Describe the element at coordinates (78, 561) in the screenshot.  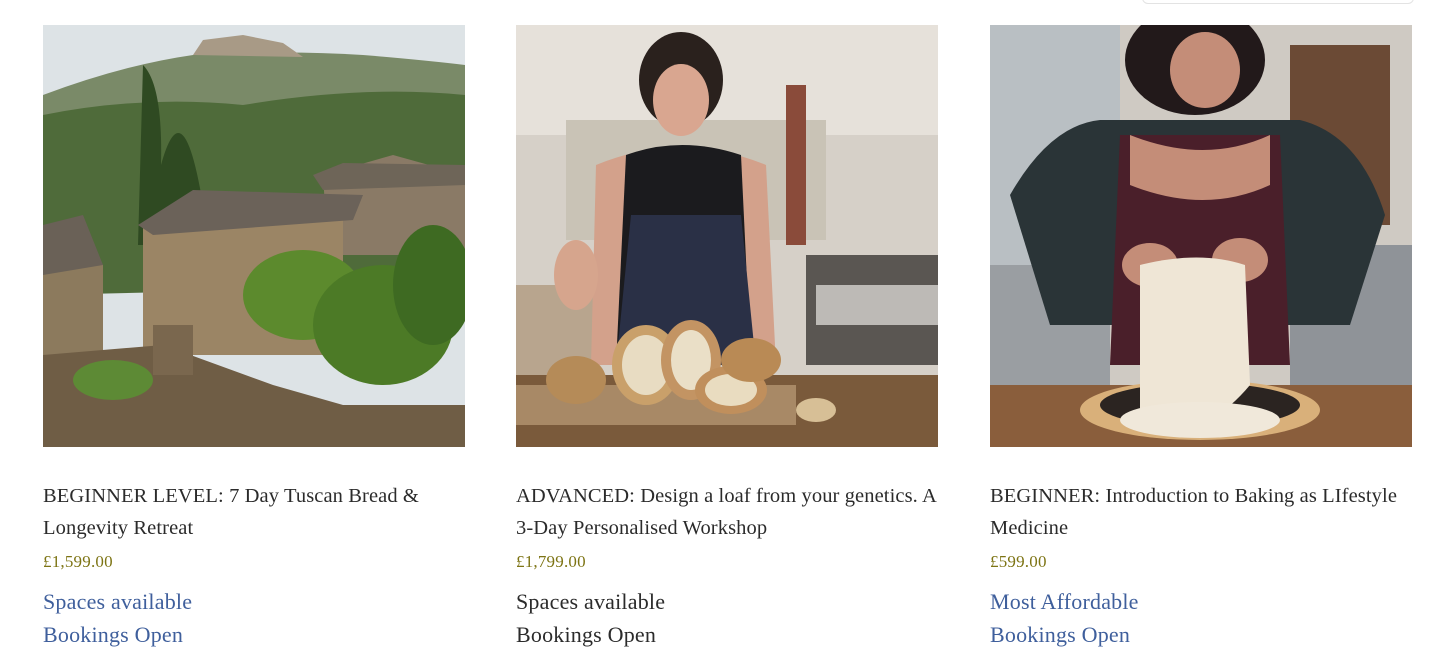
I see `product-price: £1,599.00` at that location.